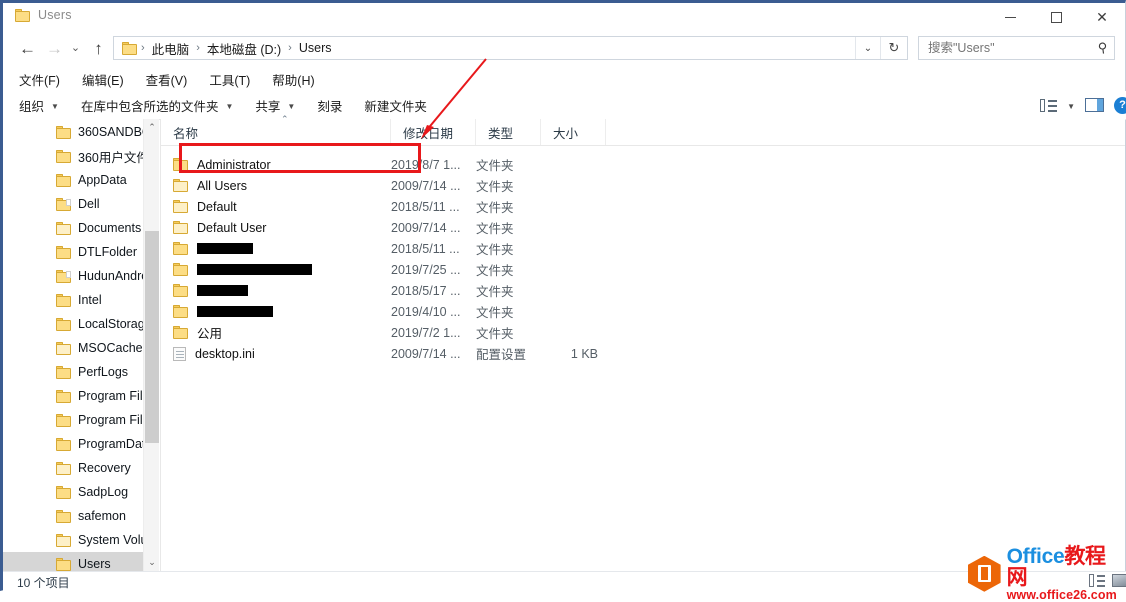 The width and height of the screenshot is (1126, 602). Describe the element at coordinates (73, 228) in the screenshot. I see `sidebar-item-documents: Documents` at that location.